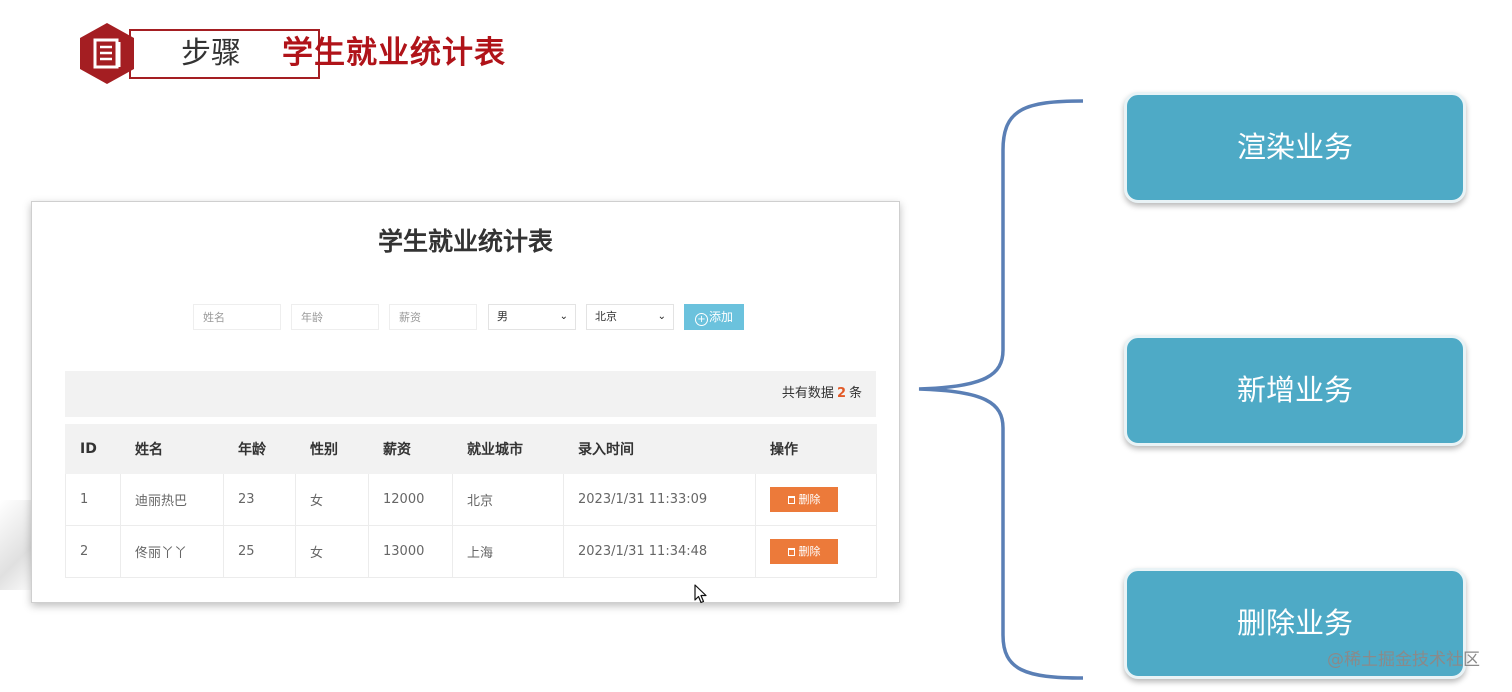 Image resolution: width=1512 pixels, height=692 pixels. I want to click on data-count: 共有数据 2 条, so click(822, 394).